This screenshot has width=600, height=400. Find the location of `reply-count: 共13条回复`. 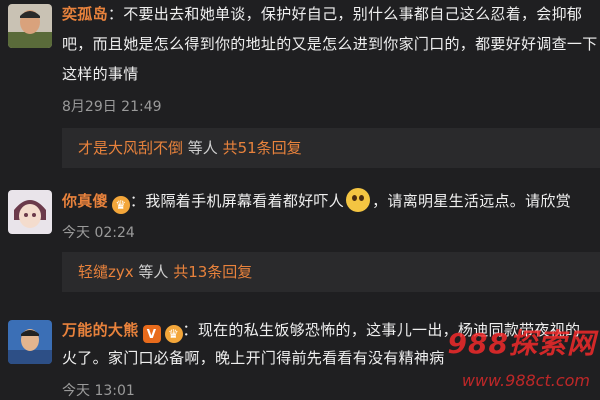

reply-count: 共13条回复 is located at coordinates (213, 272).